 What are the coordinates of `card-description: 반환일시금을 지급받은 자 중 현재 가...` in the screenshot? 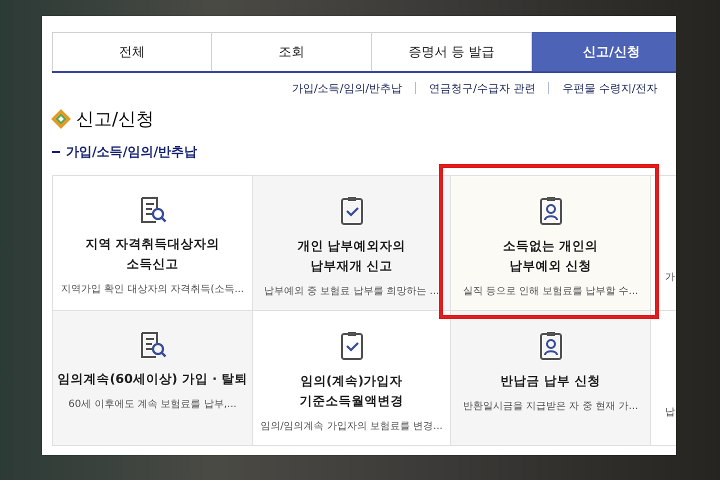 It's located at (550, 406).